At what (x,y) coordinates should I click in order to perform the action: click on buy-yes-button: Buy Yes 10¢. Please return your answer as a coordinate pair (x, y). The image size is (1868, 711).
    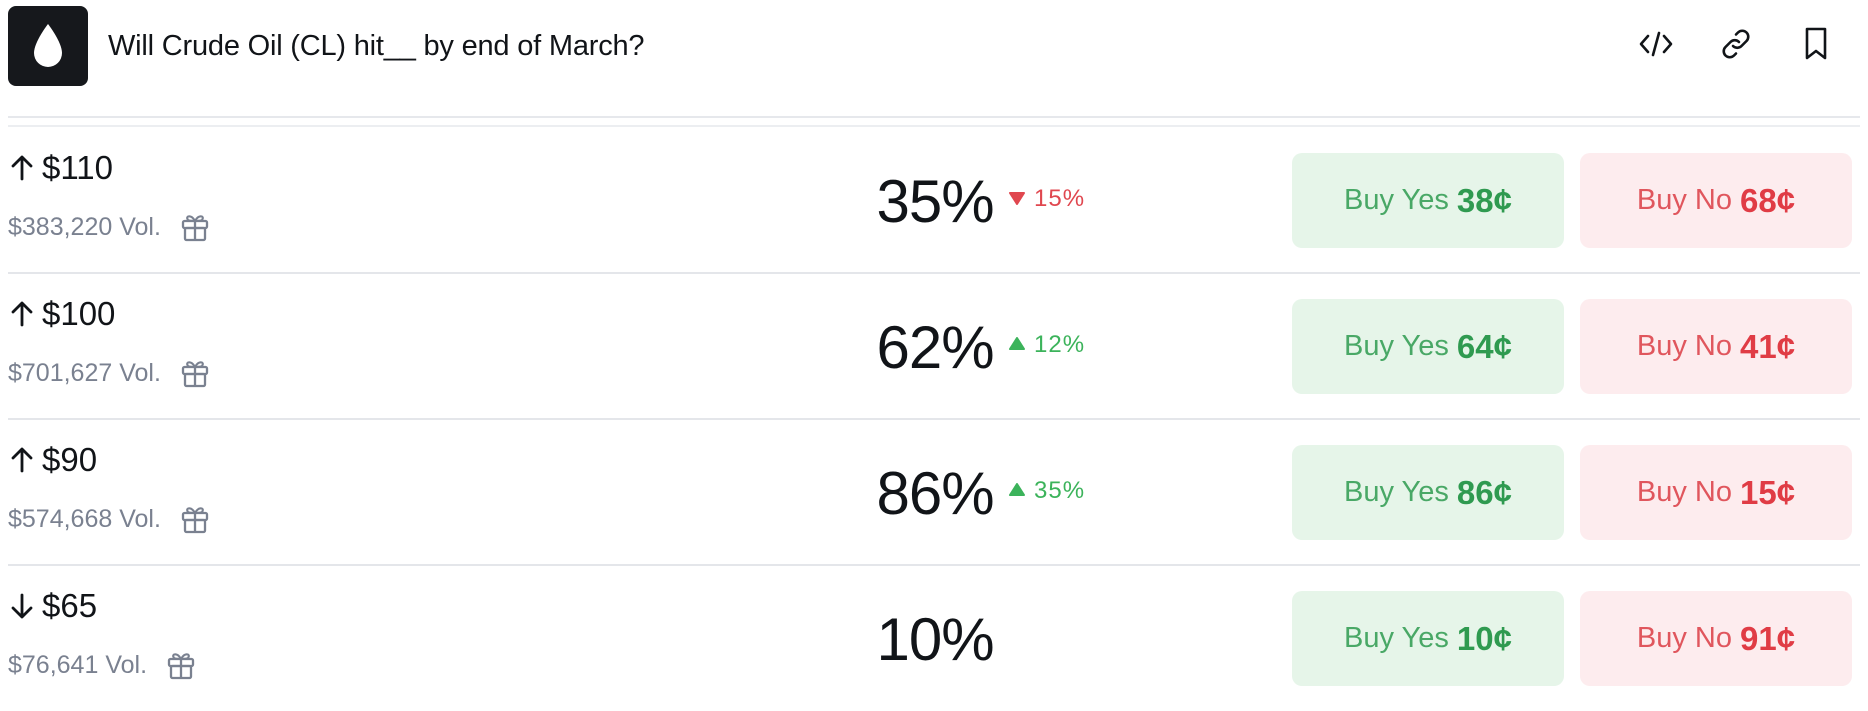
    Looking at the image, I should click on (1428, 638).